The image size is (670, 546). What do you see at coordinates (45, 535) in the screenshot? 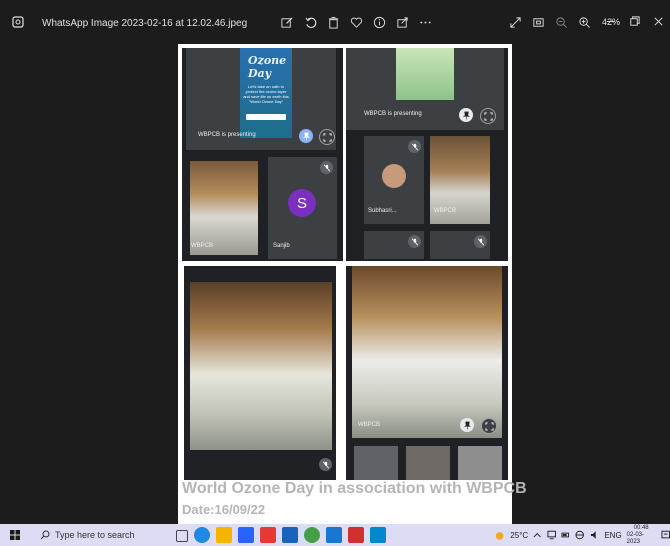
I see `search-icon` at bounding box center [45, 535].